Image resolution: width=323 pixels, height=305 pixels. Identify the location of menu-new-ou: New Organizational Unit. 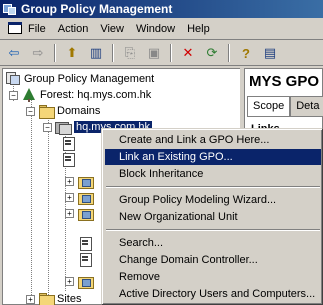
(213, 217).